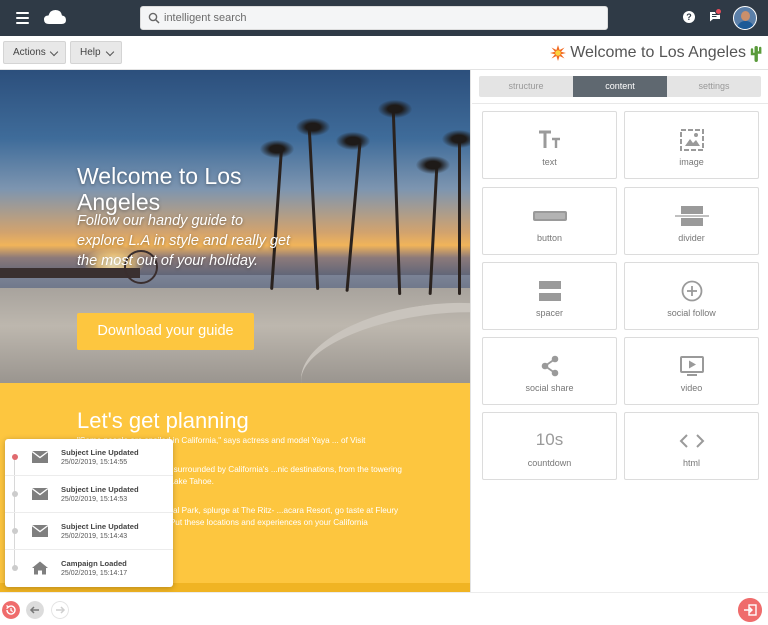 The width and height of the screenshot is (768, 625). I want to click on block-html: html, so click(691, 446).